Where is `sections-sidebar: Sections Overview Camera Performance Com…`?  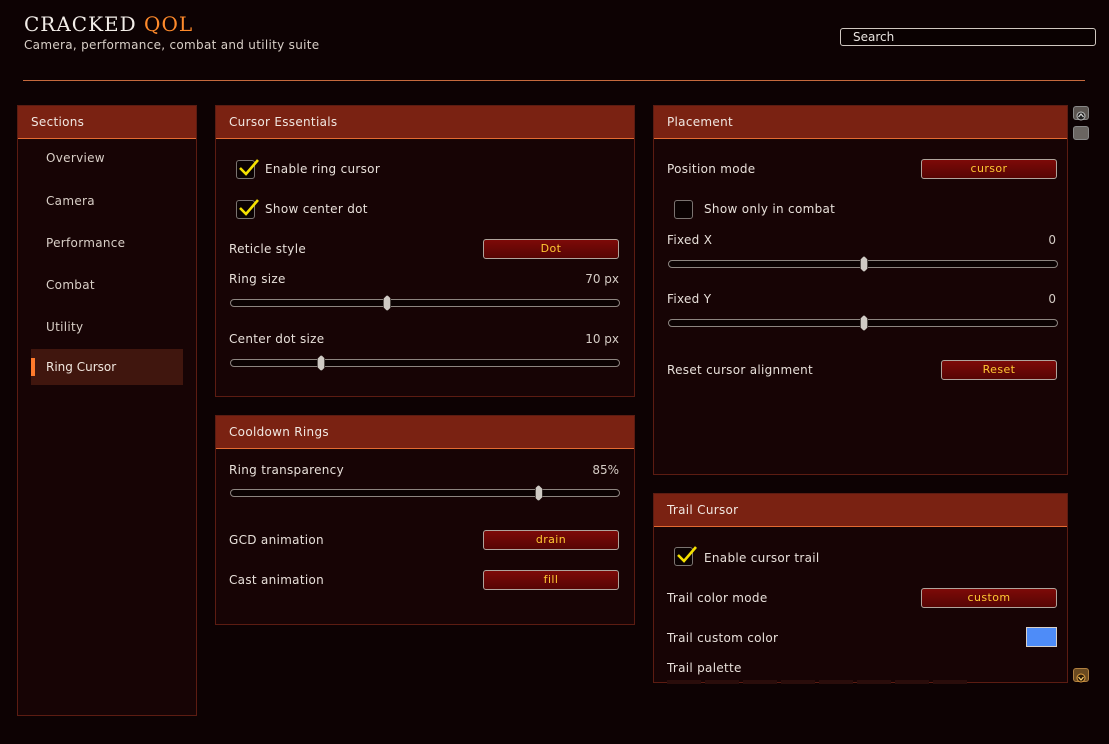 sections-sidebar: Sections Overview Camera Performance Com… is located at coordinates (107, 410).